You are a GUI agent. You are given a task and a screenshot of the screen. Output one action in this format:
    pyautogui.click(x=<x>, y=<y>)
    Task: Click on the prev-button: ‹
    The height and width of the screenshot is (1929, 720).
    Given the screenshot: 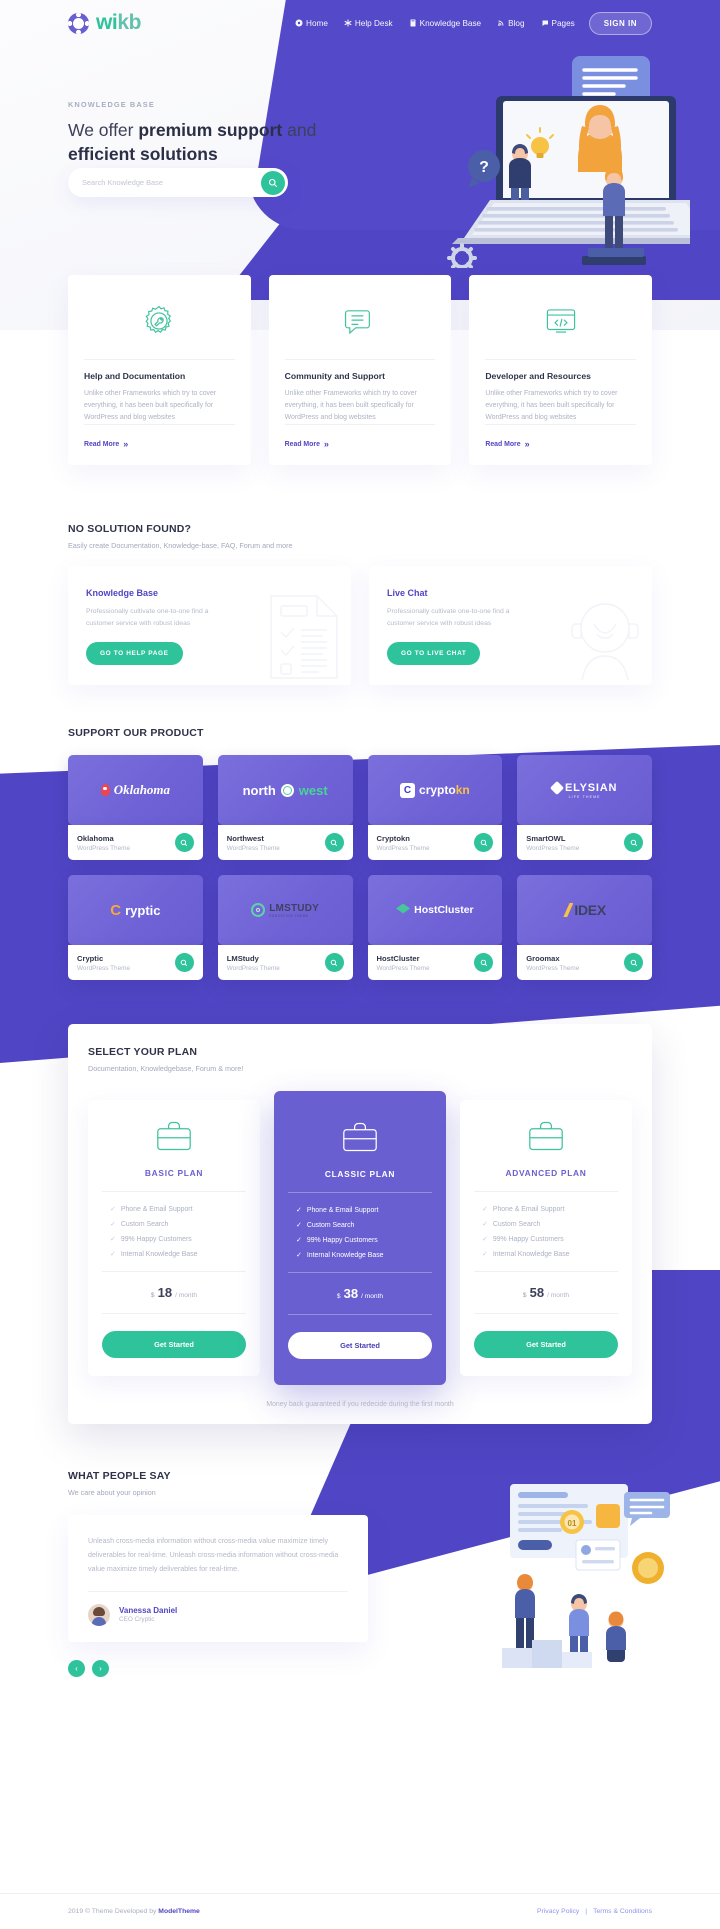 What is the action you would take?
    pyautogui.click(x=76, y=1668)
    